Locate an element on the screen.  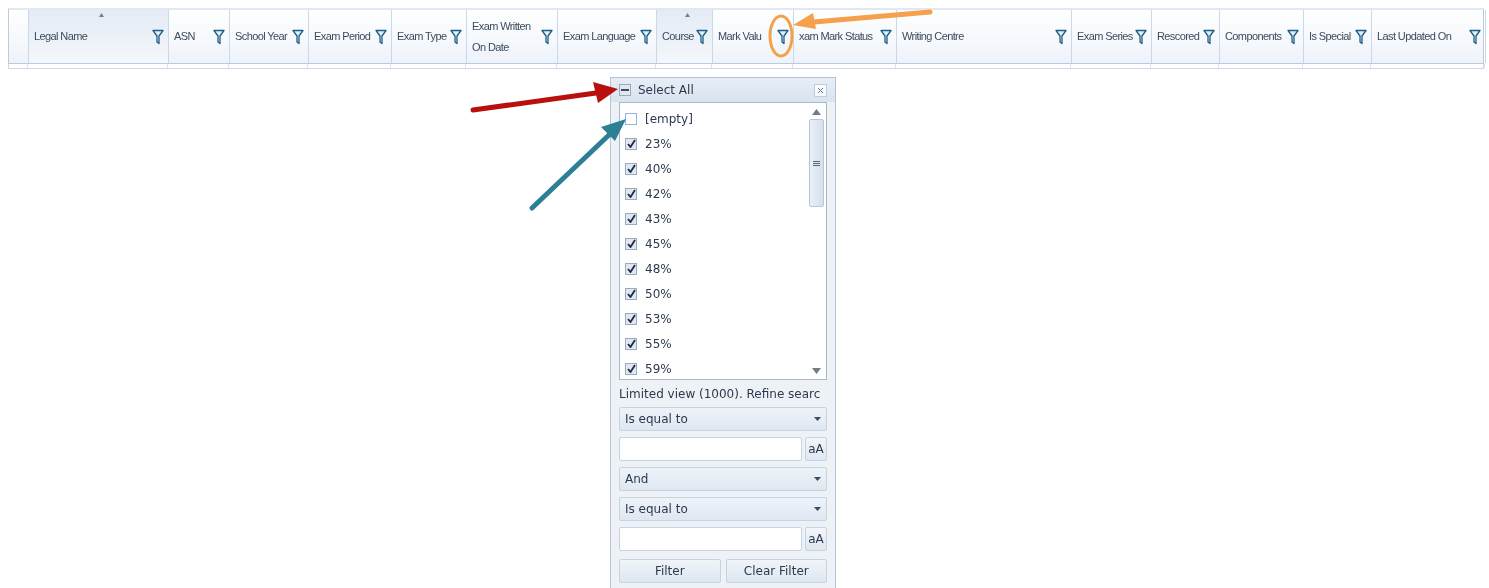
minus-icon is located at coordinates (625, 90).